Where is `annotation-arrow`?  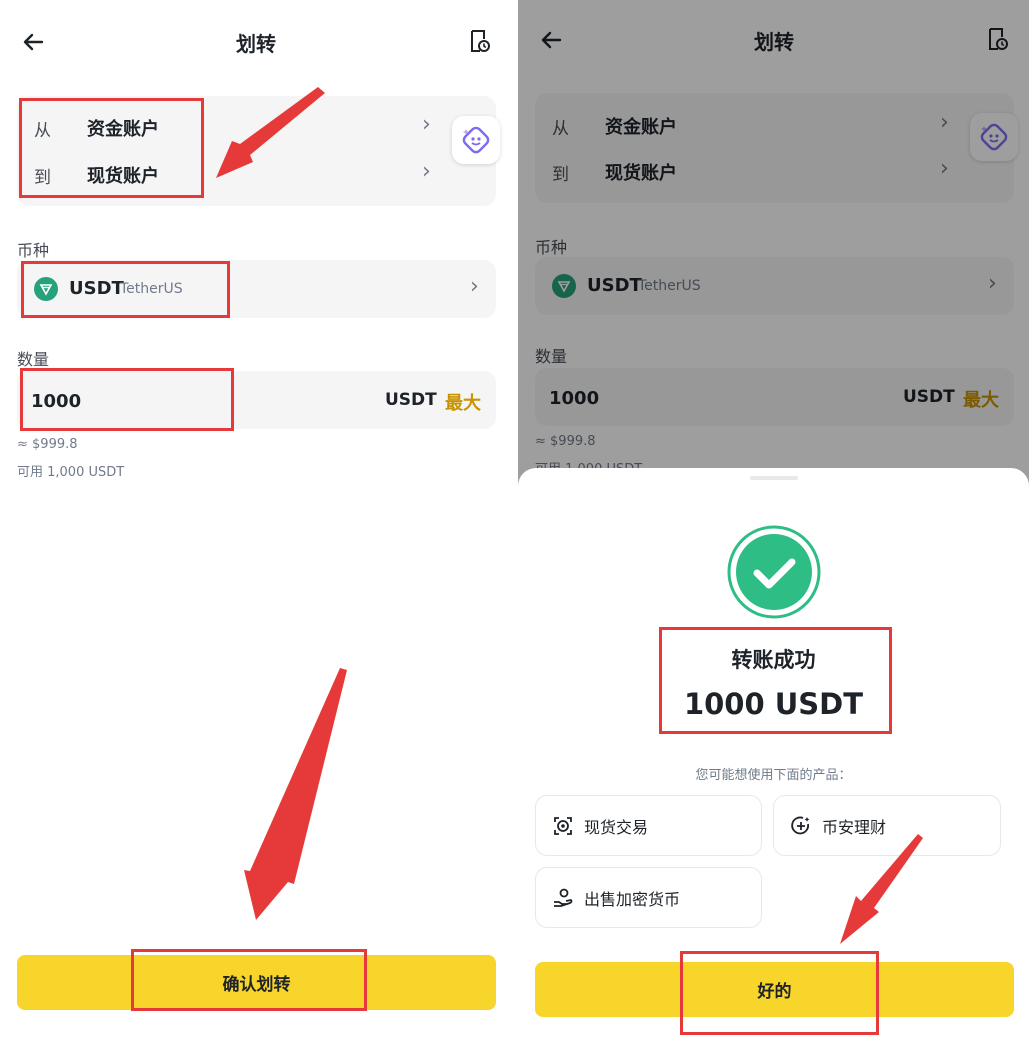 annotation-arrow is located at coordinates (881, 889).